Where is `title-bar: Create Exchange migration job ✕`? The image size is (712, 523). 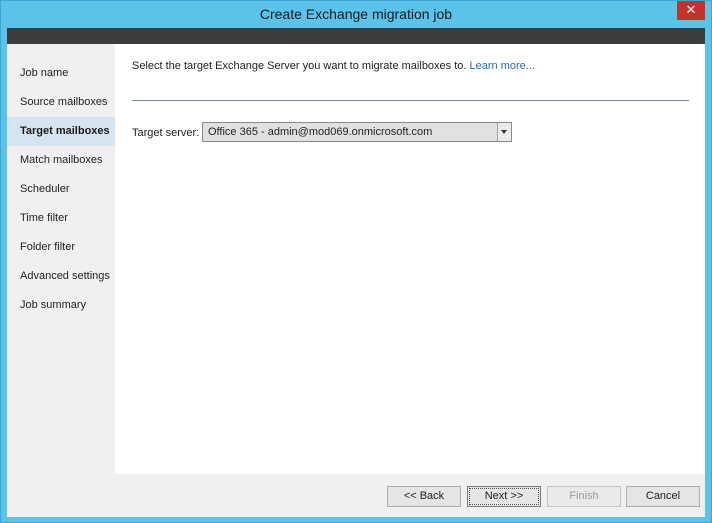
title-bar: Create Exchange migration job ✕ is located at coordinates (356, 14).